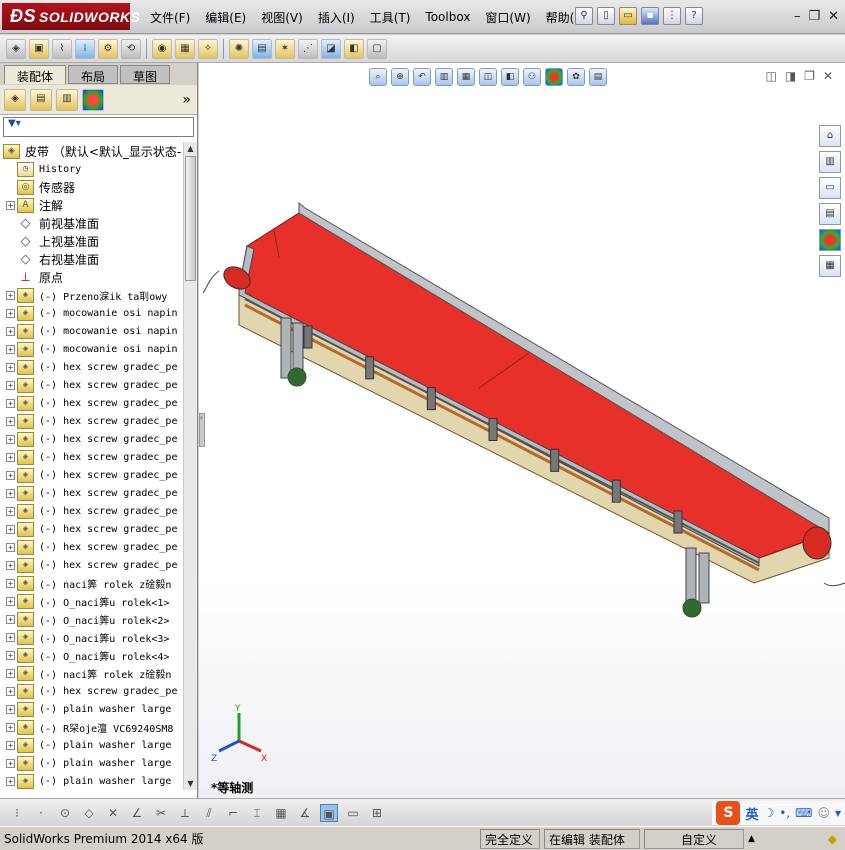 The image size is (845, 850). What do you see at coordinates (400, 77) in the screenshot?
I see `zoom-to-area-icon: ⊕` at bounding box center [400, 77].